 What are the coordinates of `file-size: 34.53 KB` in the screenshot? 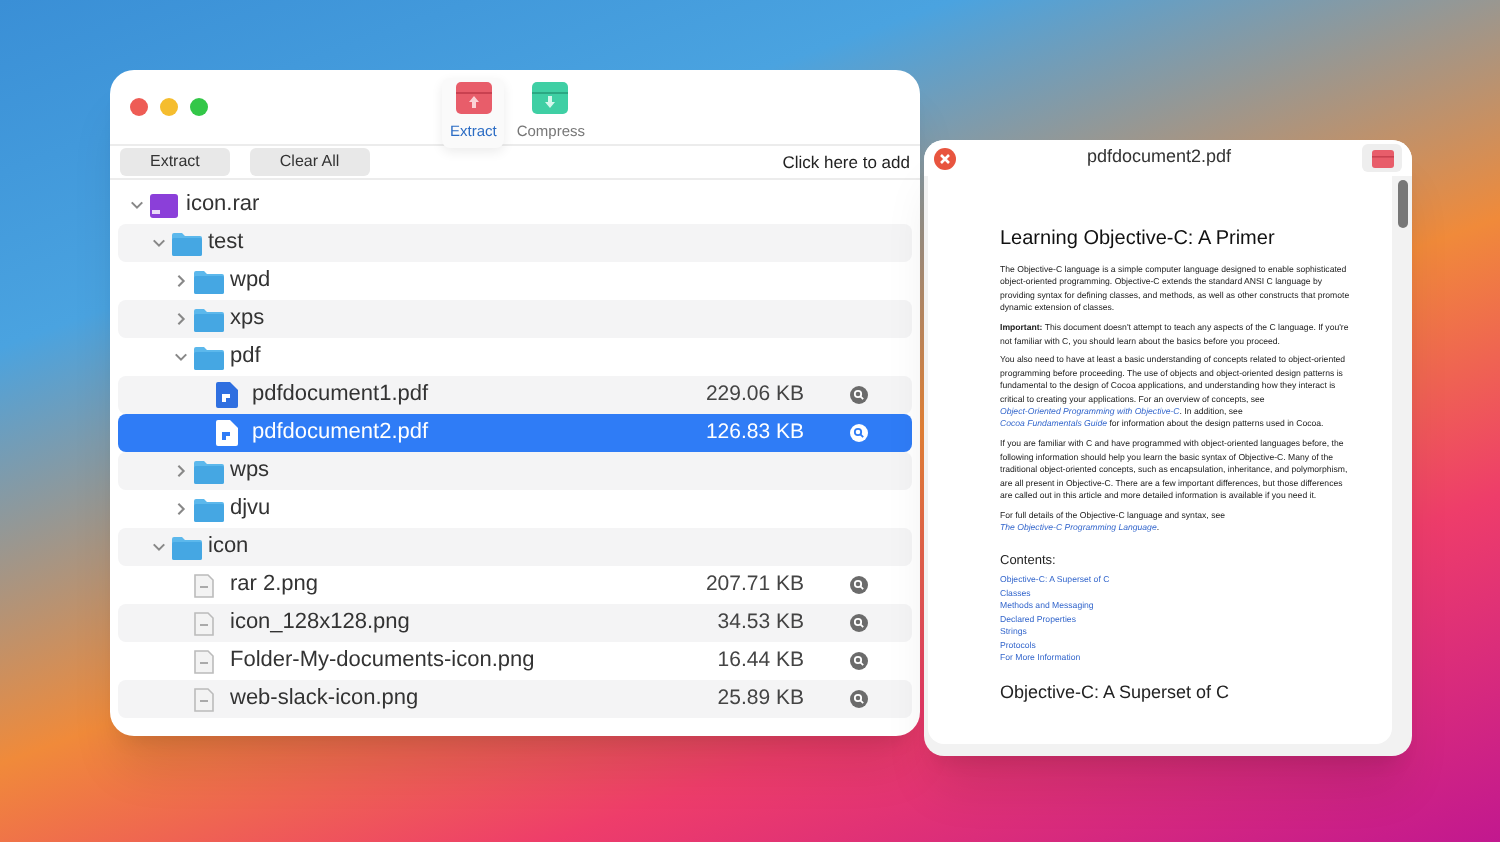 It's located at (760, 622).